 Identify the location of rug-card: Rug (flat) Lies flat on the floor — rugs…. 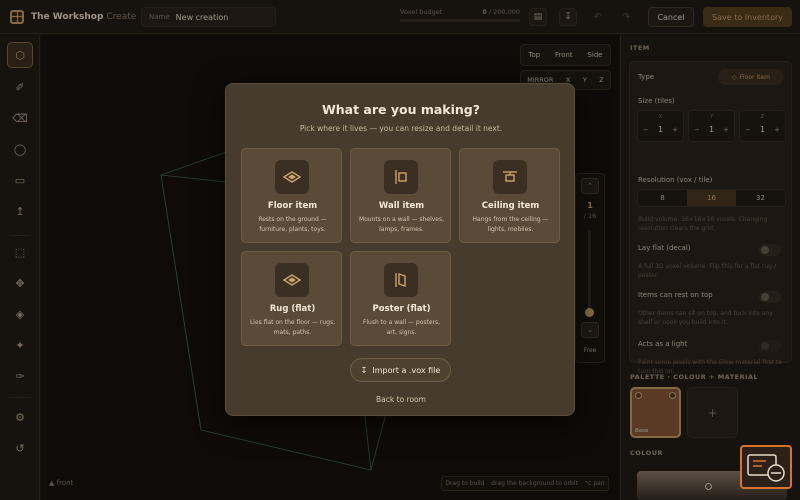
(291, 298).